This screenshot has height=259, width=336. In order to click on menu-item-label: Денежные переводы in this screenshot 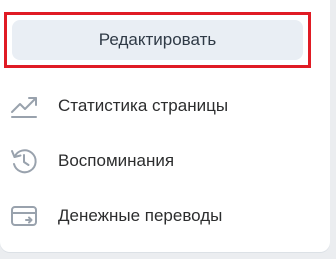, I will do `click(140, 215)`.